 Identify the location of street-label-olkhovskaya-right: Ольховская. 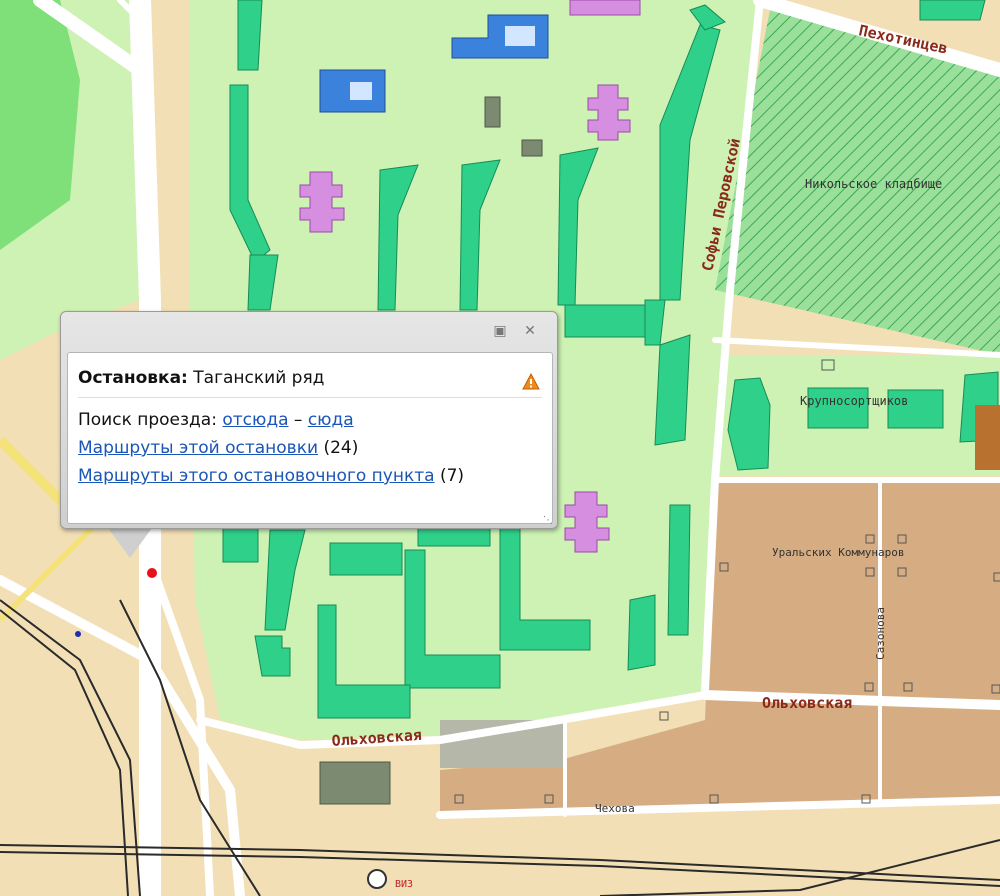
(807, 703).